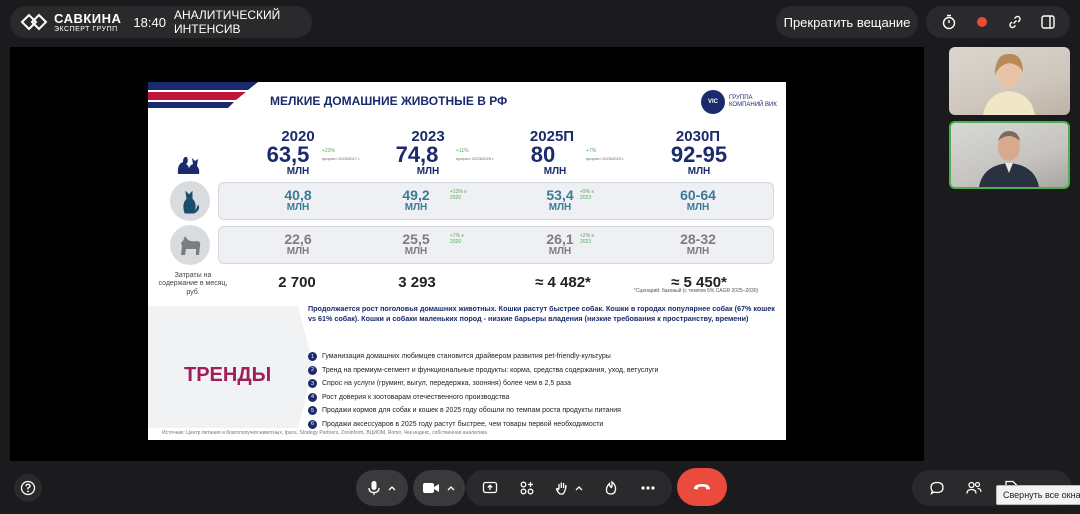 Image resolution: width=1080 pixels, height=514 pixels. I want to click on brand-sub: ЭКСПЕРТ ГРУПП, so click(86, 29).